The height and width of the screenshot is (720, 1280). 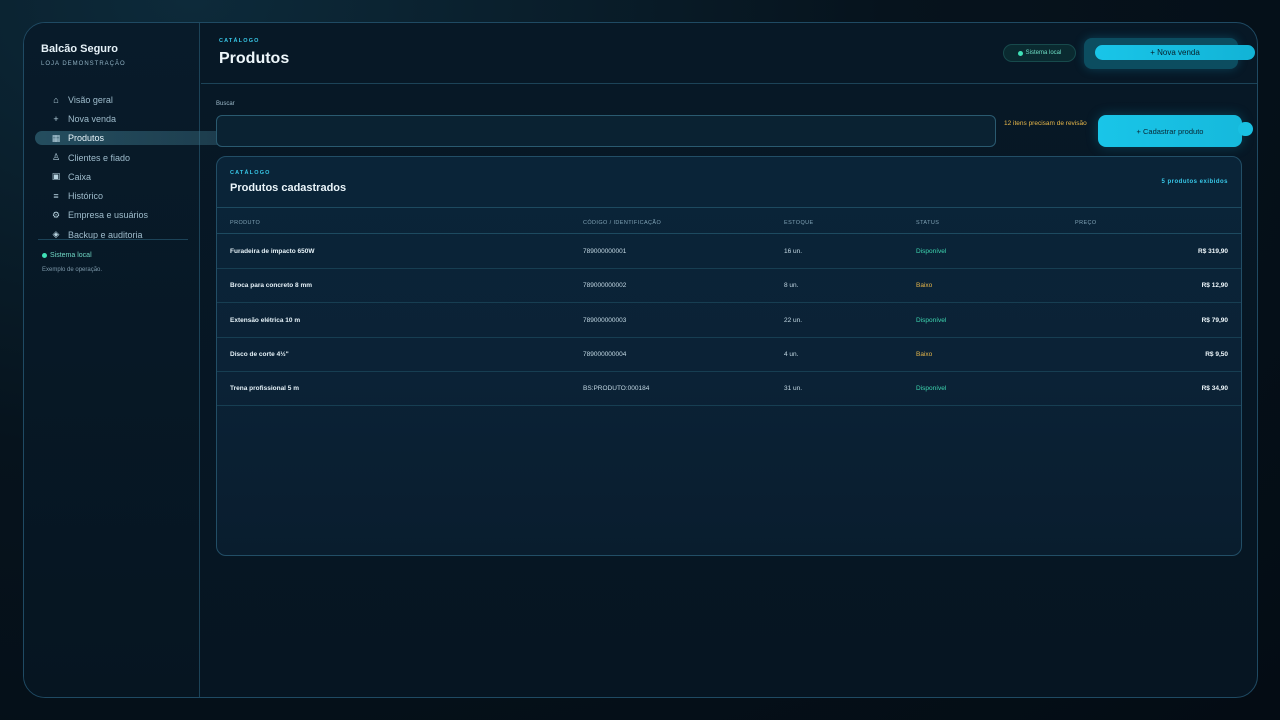 What do you see at coordinates (108, 215) in the screenshot?
I see `sidebar-item-label: Empresa e usuários` at bounding box center [108, 215].